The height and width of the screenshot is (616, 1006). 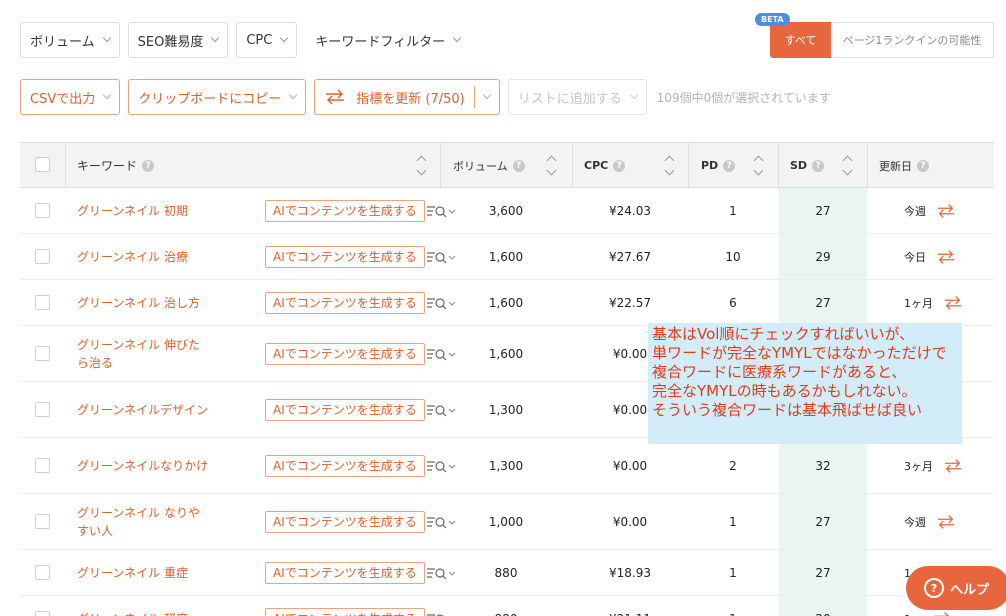 What do you see at coordinates (823, 465) in the screenshot?
I see `sd-cell: 32` at bounding box center [823, 465].